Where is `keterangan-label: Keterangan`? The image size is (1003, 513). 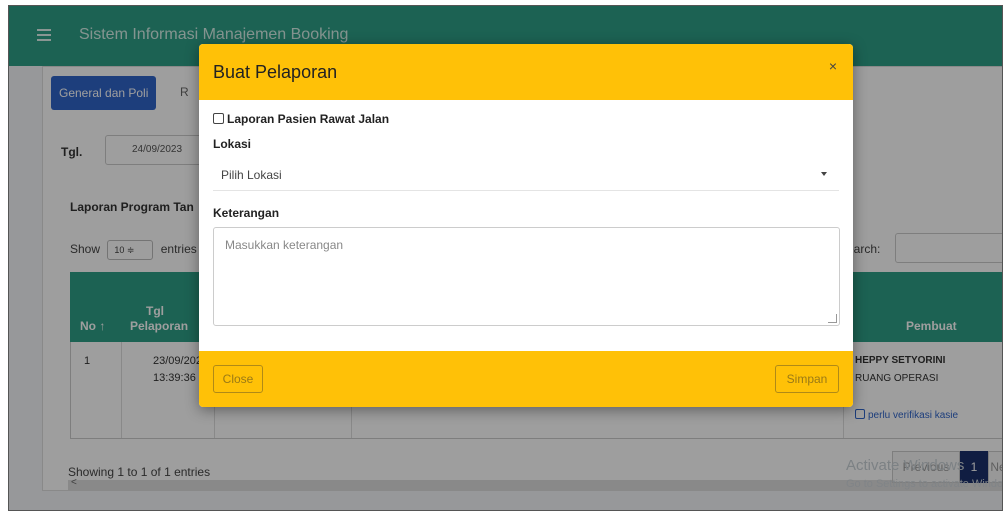
keterangan-label: Keterangan is located at coordinates (246, 213).